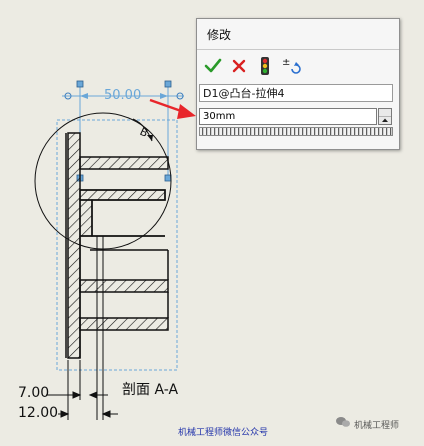 The width and height of the screenshot is (424, 446). What do you see at coordinates (296, 131) in the screenshot?
I see `thumbwheel-slider` at bounding box center [296, 131].